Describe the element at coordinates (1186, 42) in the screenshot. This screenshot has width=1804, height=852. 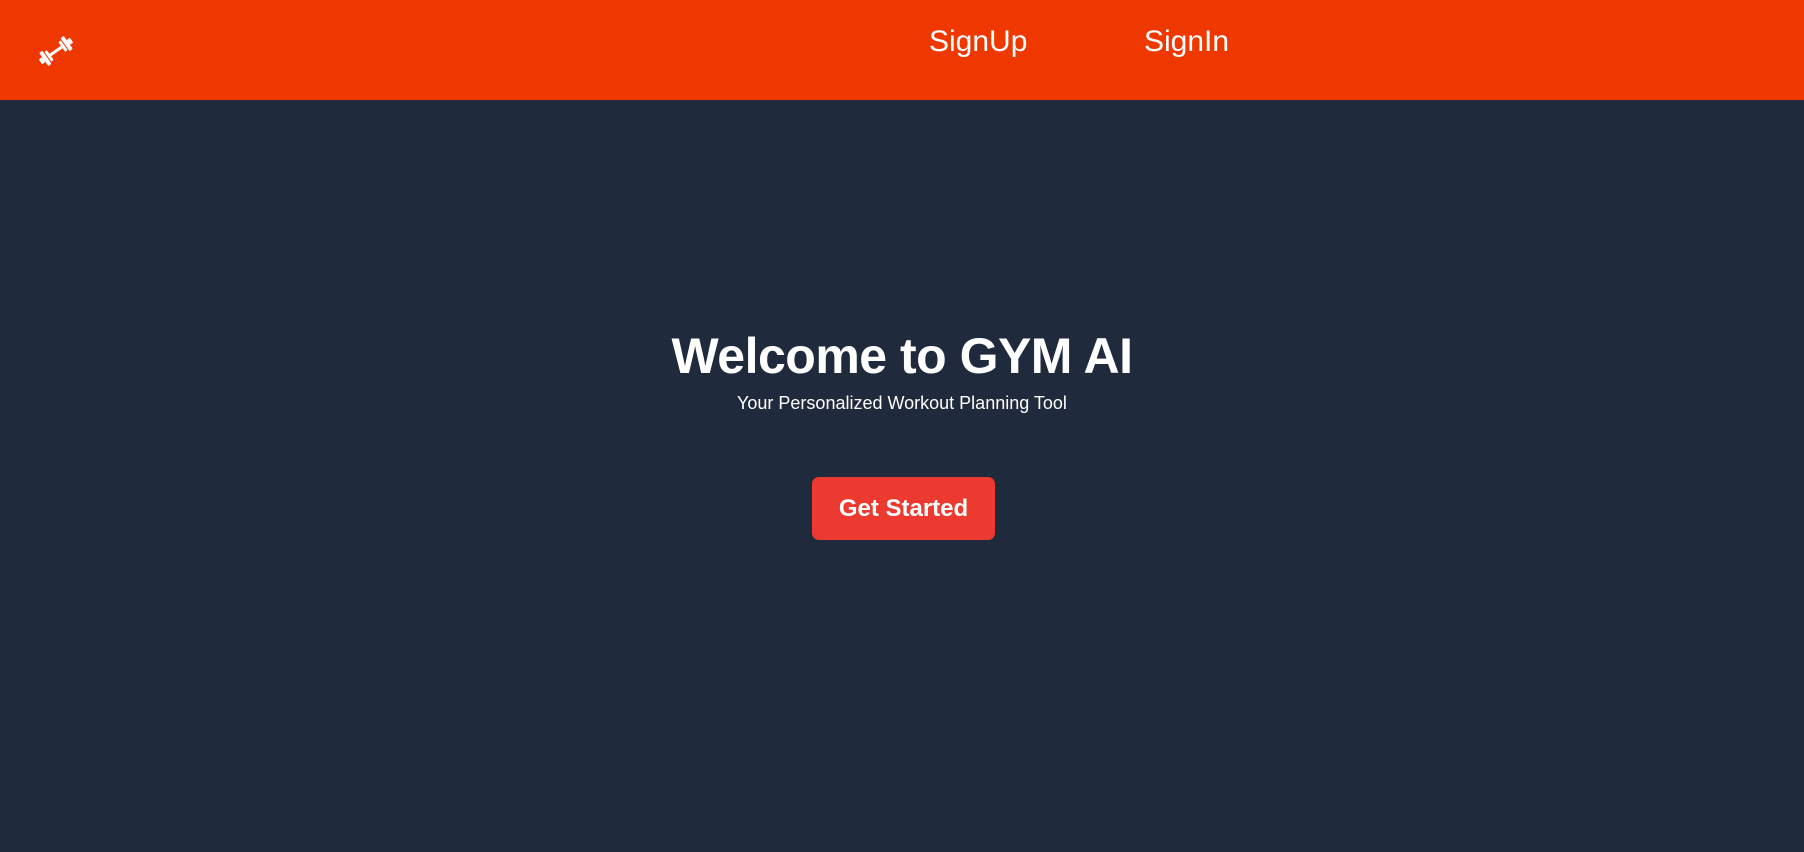
I see `signin-link: SignIn` at that location.